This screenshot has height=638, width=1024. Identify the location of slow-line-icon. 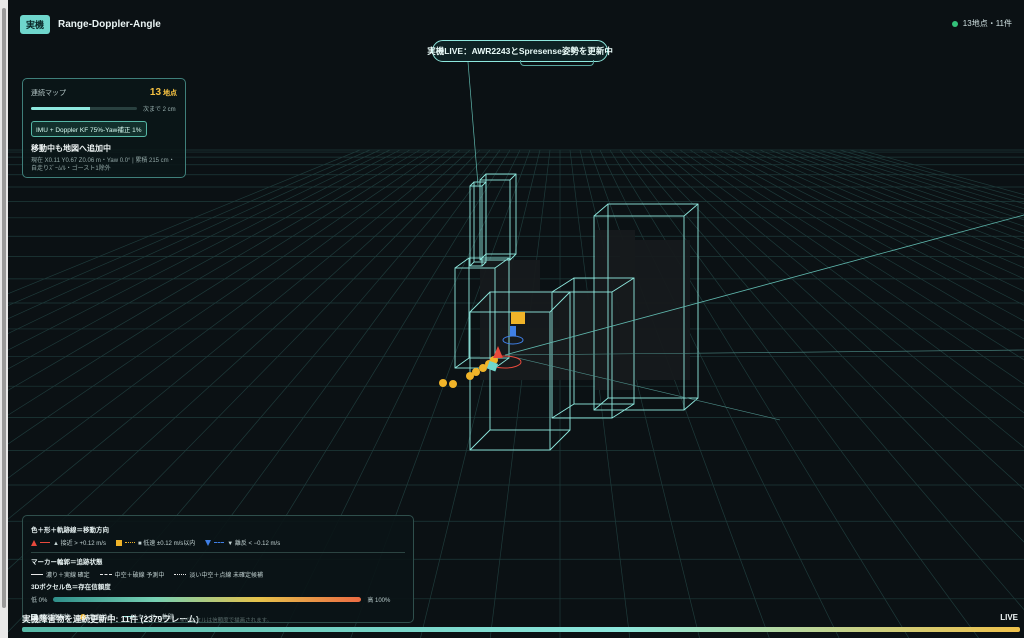
(129, 542).